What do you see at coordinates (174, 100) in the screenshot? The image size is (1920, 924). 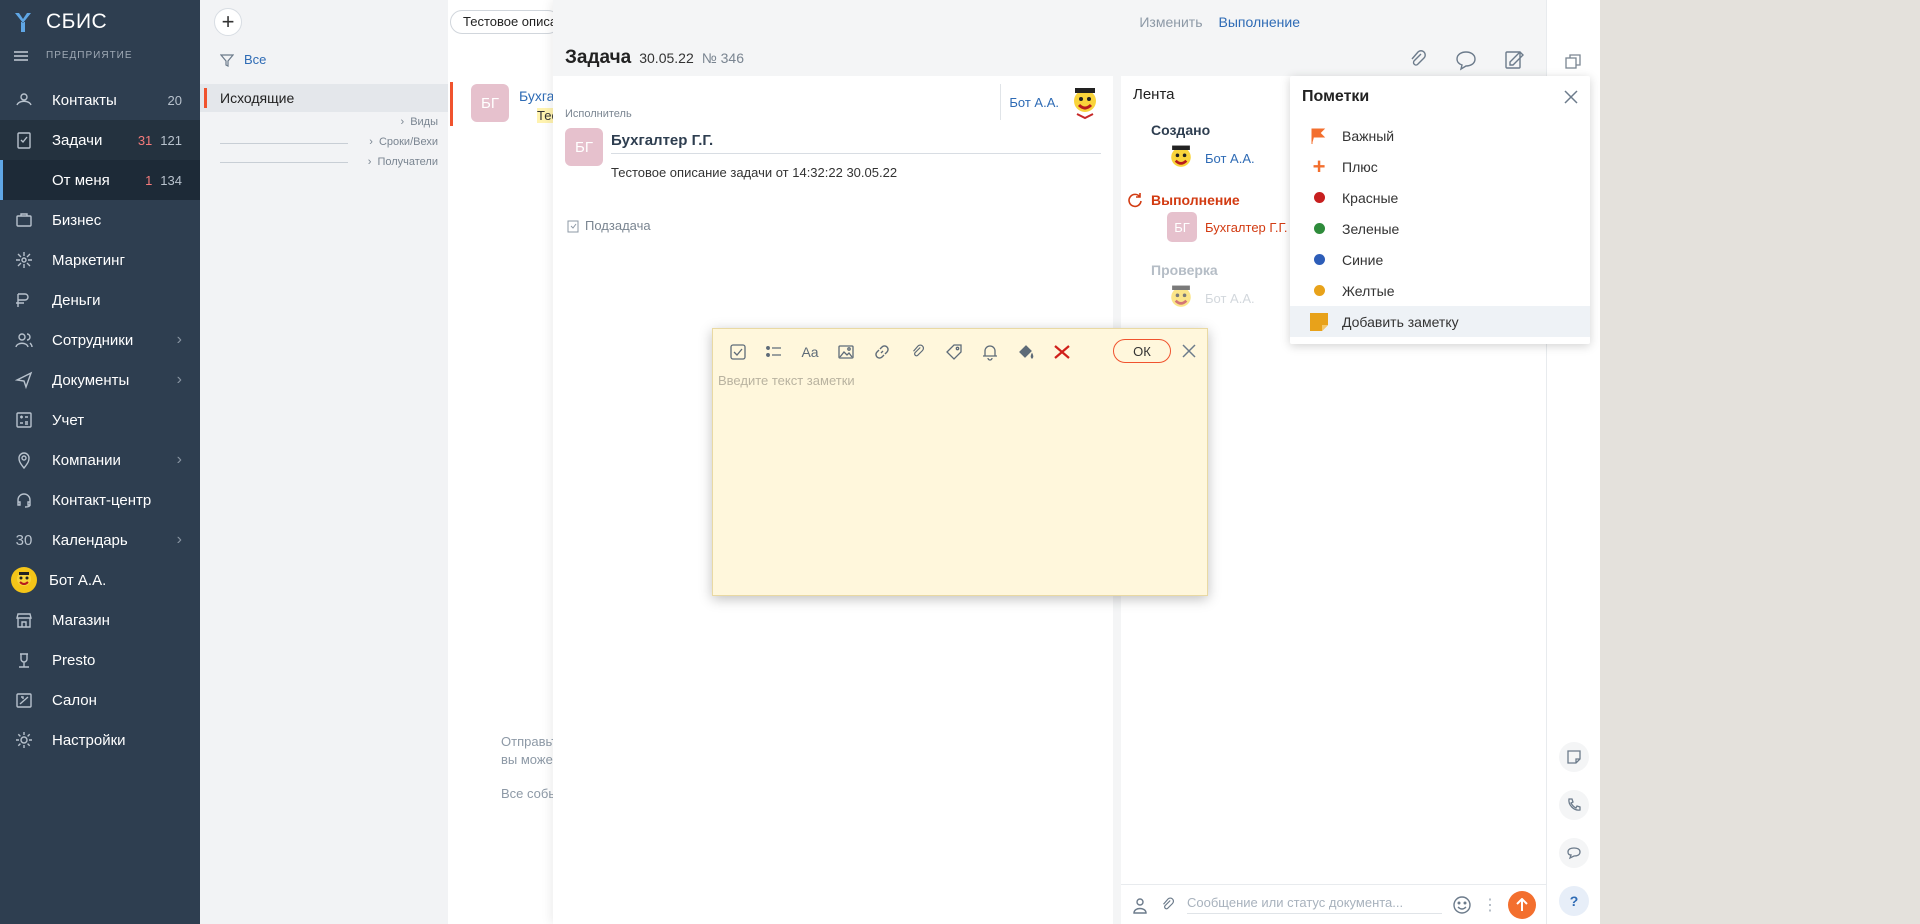 I see `nav-count: 20` at bounding box center [174, 100].